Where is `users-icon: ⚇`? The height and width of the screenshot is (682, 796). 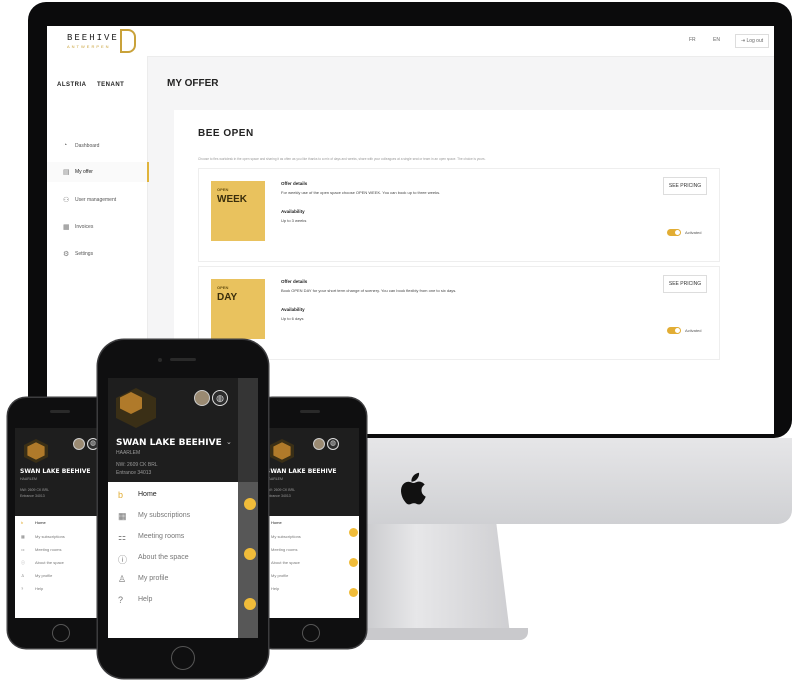 users-icon: ⚇ is located at coordinates (66, 200).